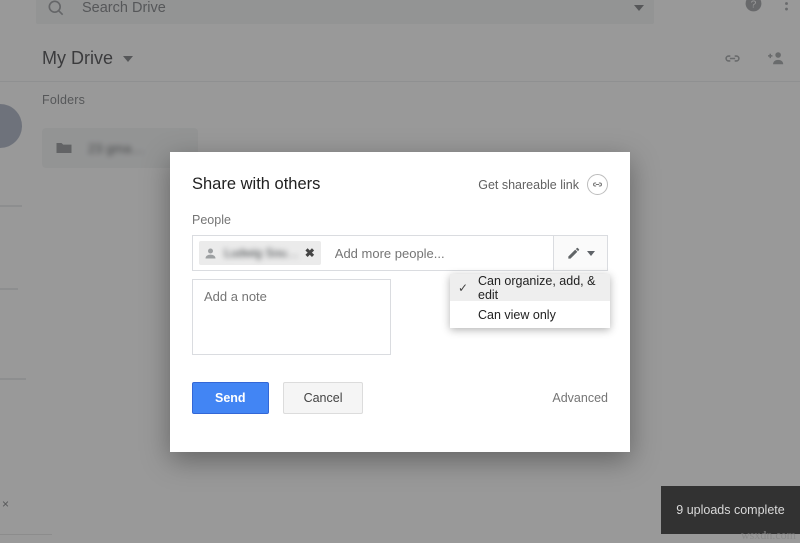 The width and height of the screenshot is (800, 543). Describe the element at coordinates (211, 220) in the screenshot. I see `people-section-label: People` at that location.